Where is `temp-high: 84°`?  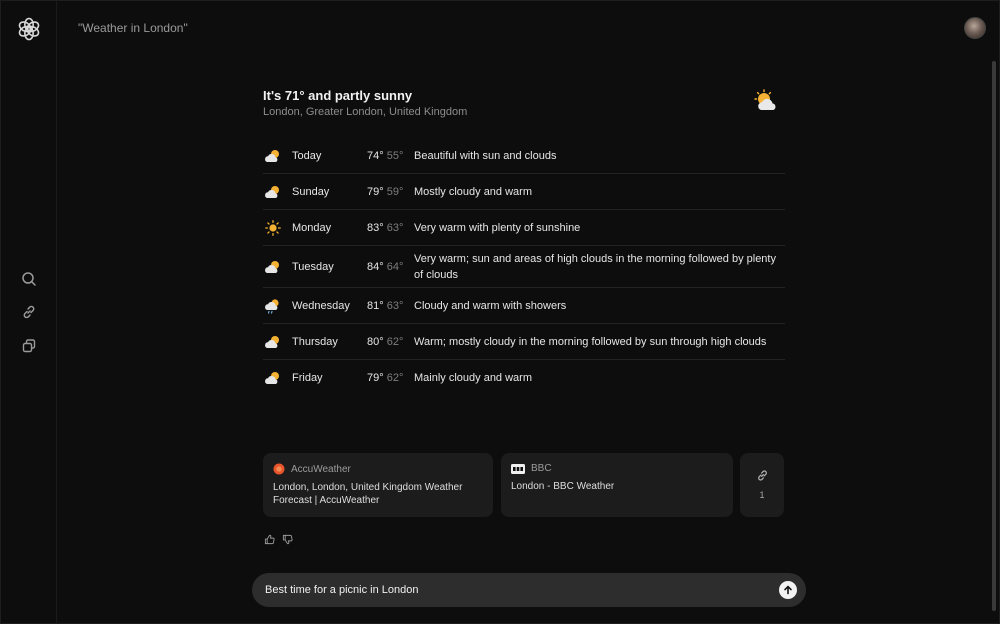
temp-high: 84° is located at coordinates (375, 266).